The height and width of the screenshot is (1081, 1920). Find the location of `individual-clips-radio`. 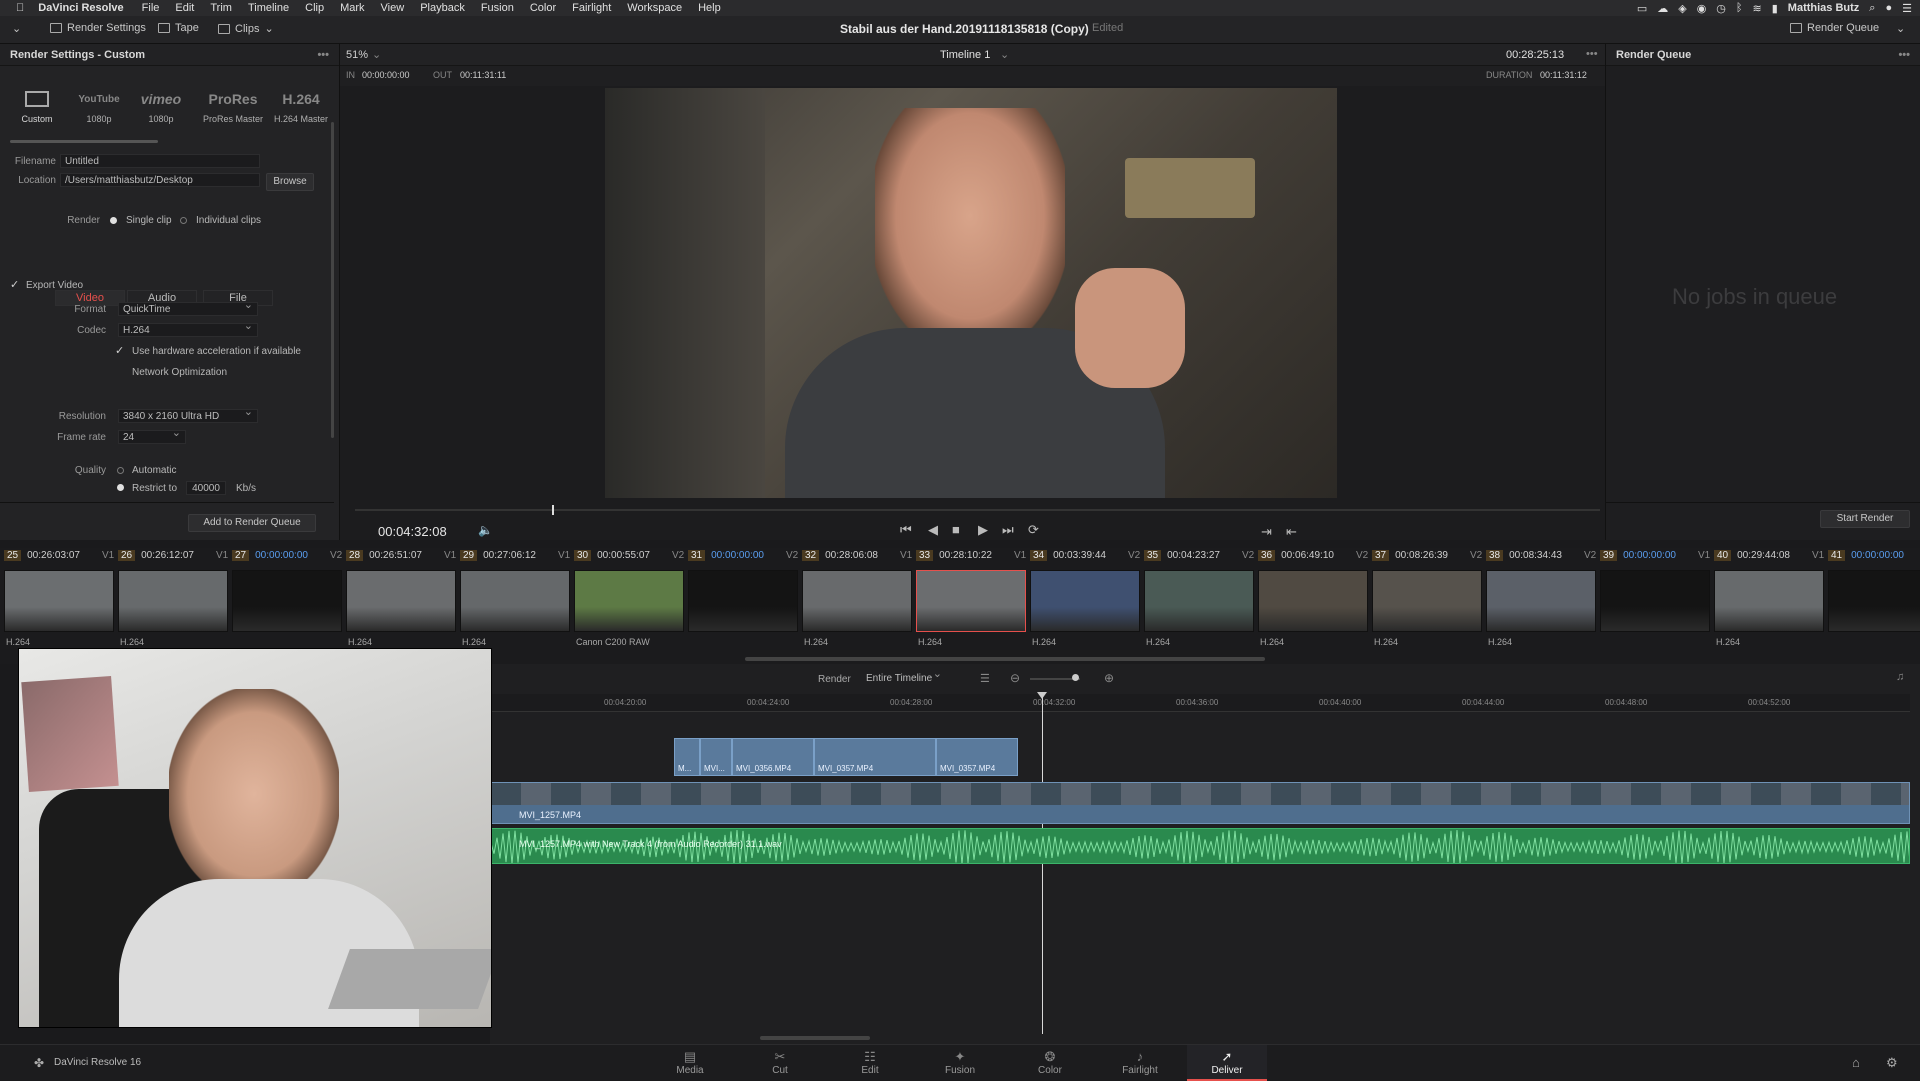

individual-clips-radio is located at coordinates (183, 220).